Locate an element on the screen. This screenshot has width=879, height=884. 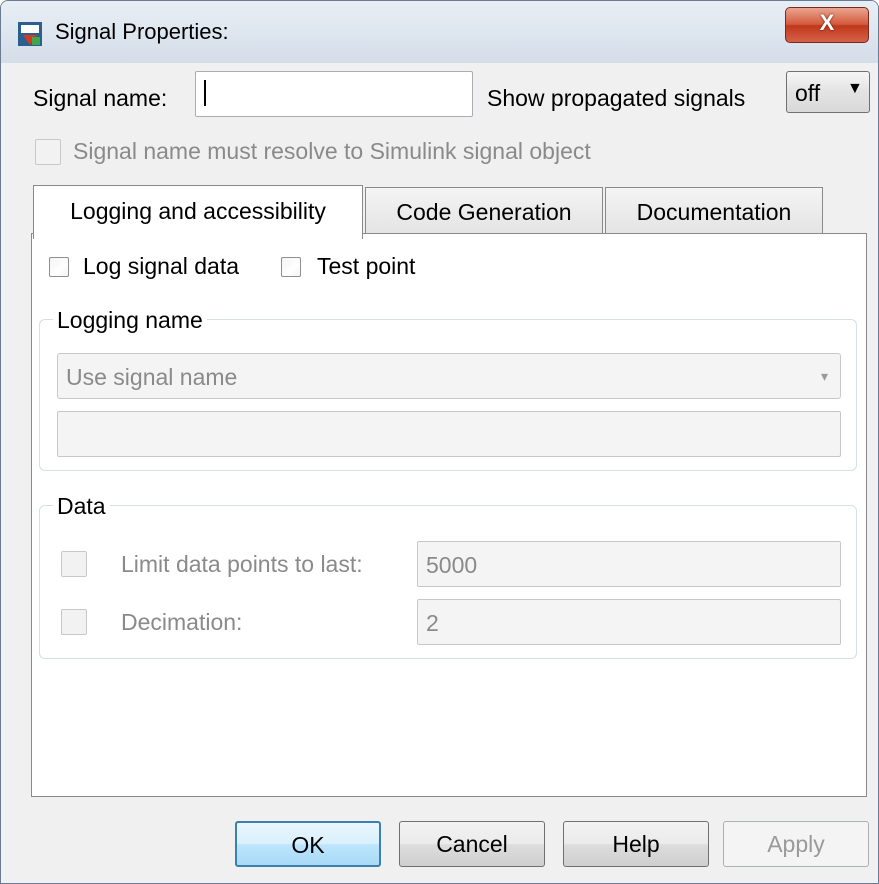
ok-button: OK is located at coordinates (308, 844).